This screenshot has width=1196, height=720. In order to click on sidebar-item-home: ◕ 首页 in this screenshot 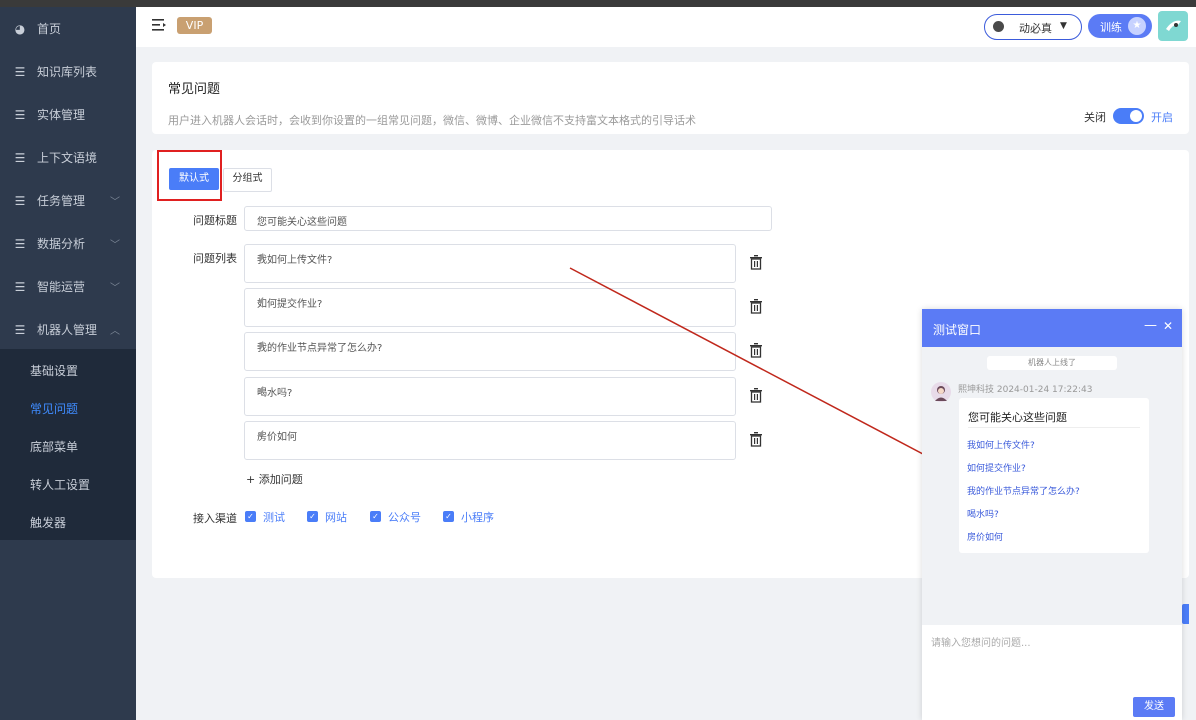, I will do `click(68, 28)`.